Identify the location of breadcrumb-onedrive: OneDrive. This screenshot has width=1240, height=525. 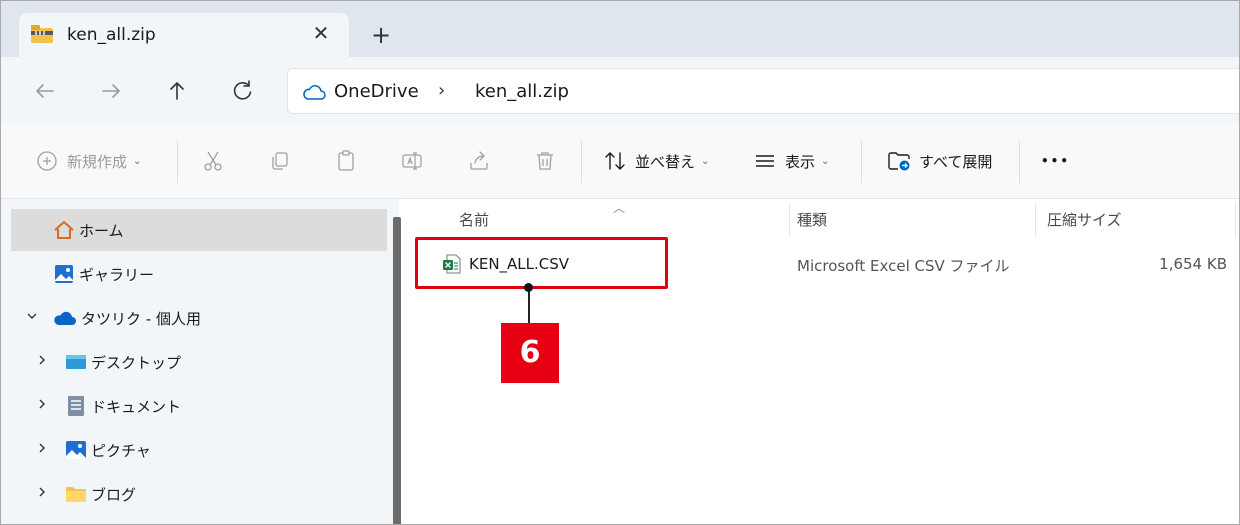
(376, 91).